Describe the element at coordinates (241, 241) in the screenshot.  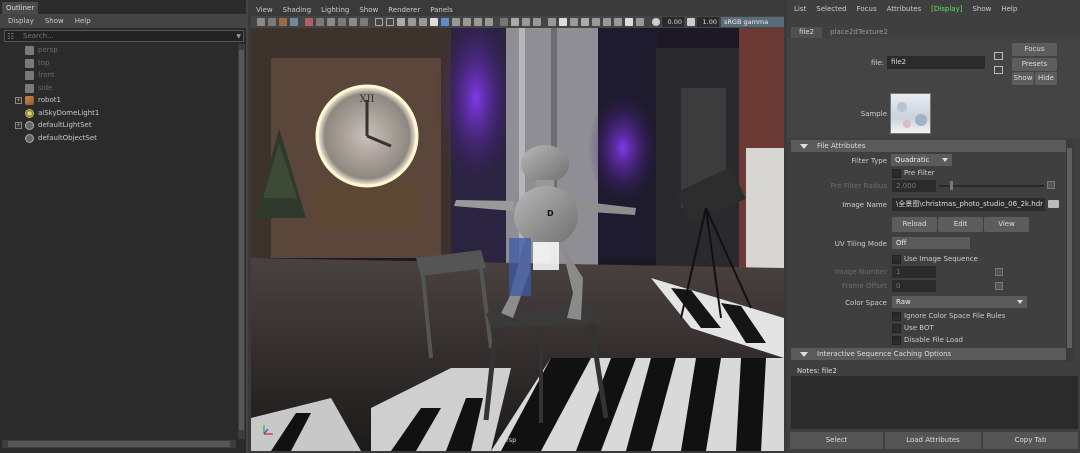
I see `outliner-vertical-scrollbar` at that location.